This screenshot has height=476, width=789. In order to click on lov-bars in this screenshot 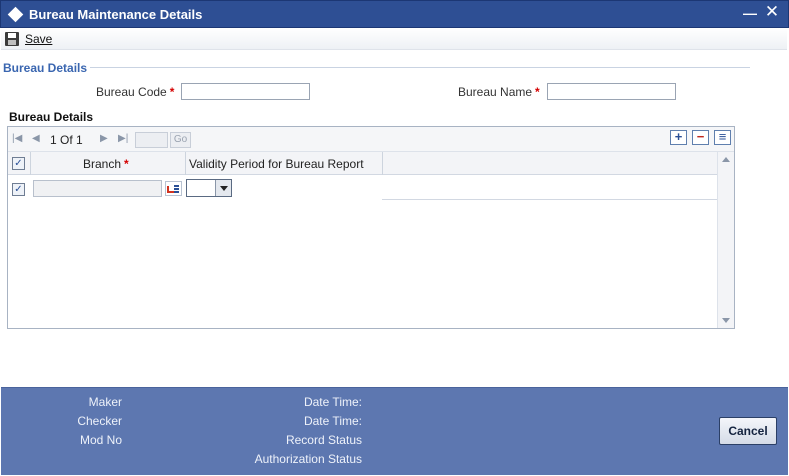, I will do `click(176, 189)`.